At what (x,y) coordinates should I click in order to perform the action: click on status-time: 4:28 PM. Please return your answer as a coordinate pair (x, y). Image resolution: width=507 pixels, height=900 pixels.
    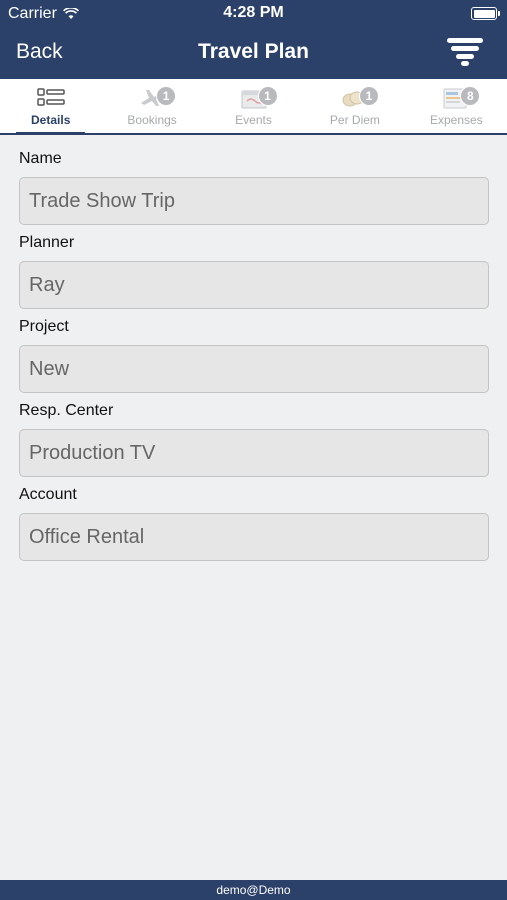
    Looking at the image, I should click on (253, 12).